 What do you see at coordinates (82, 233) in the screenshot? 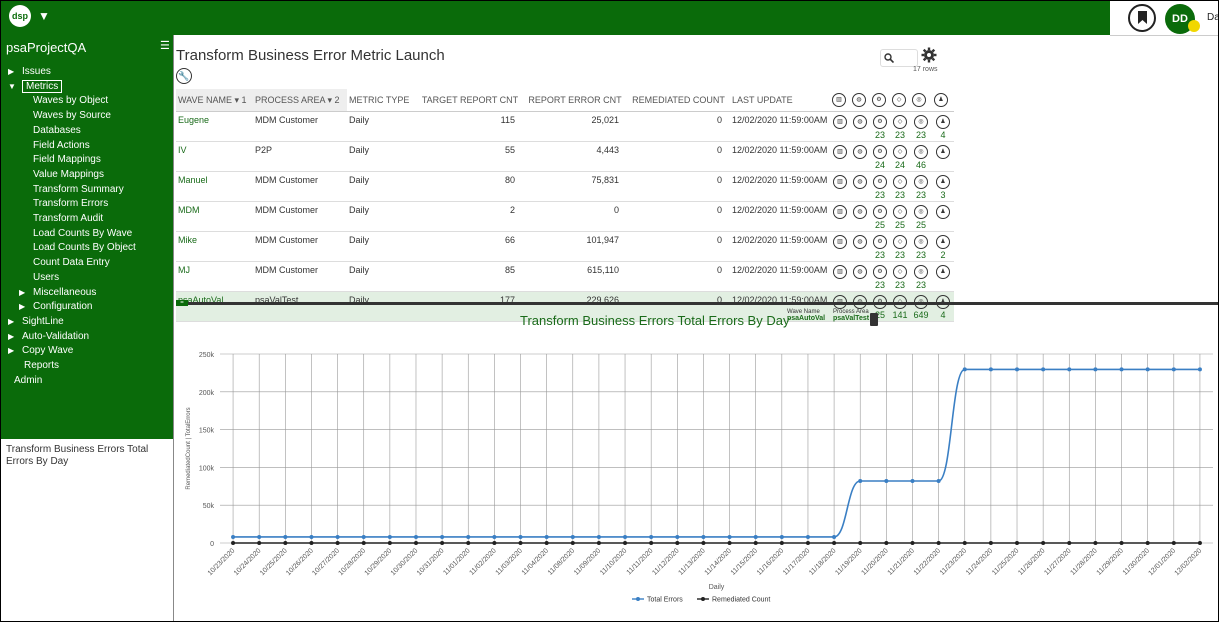
I see `sidebar-item-load-counts-by-wave: Load Counts By Wave` at bounding box center [82, 233].